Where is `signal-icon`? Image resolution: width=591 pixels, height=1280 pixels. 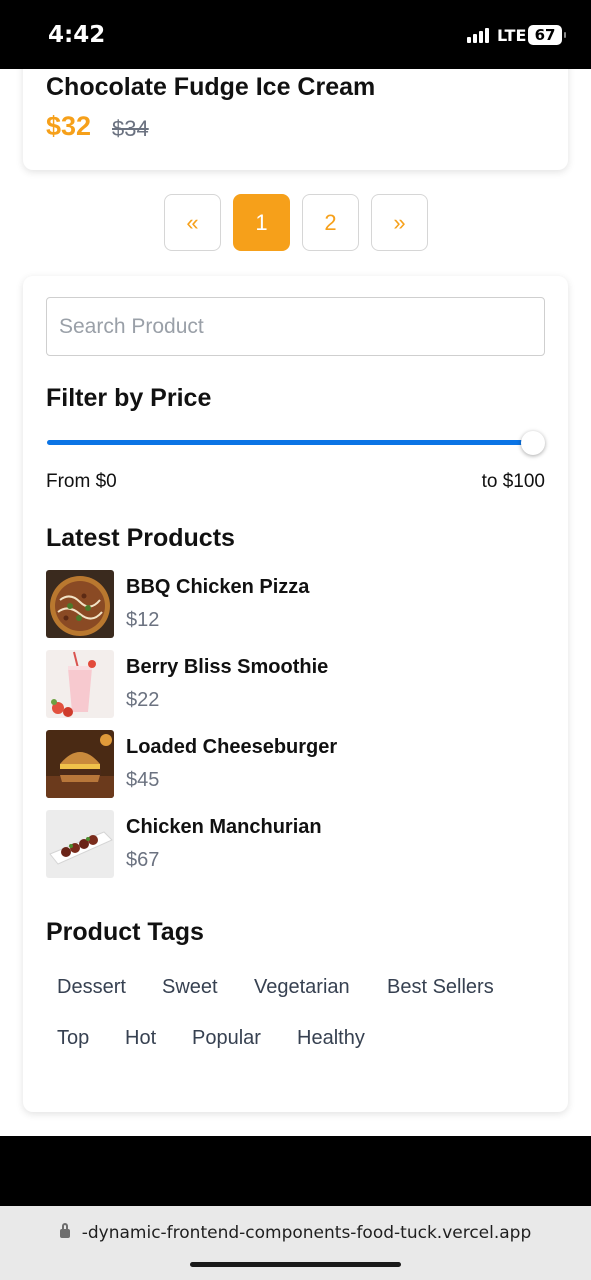
signal-icon is located at coordinates (478, 35).